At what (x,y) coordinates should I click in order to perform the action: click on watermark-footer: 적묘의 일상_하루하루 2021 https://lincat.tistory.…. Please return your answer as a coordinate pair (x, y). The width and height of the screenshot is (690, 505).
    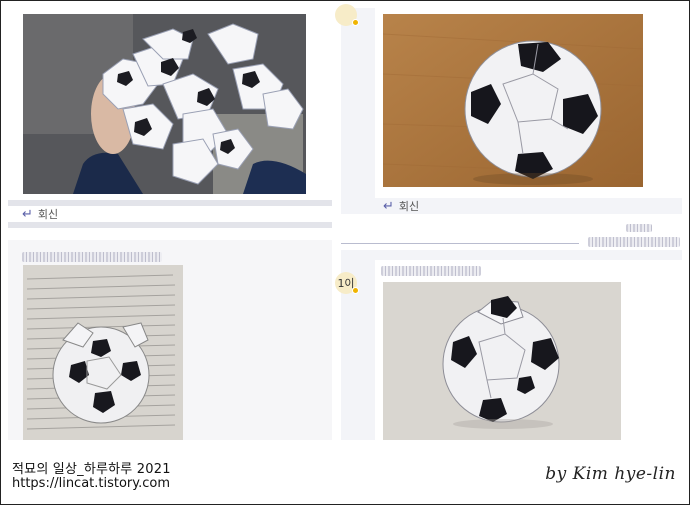
    Looking at the image, I should click on (345, 469).